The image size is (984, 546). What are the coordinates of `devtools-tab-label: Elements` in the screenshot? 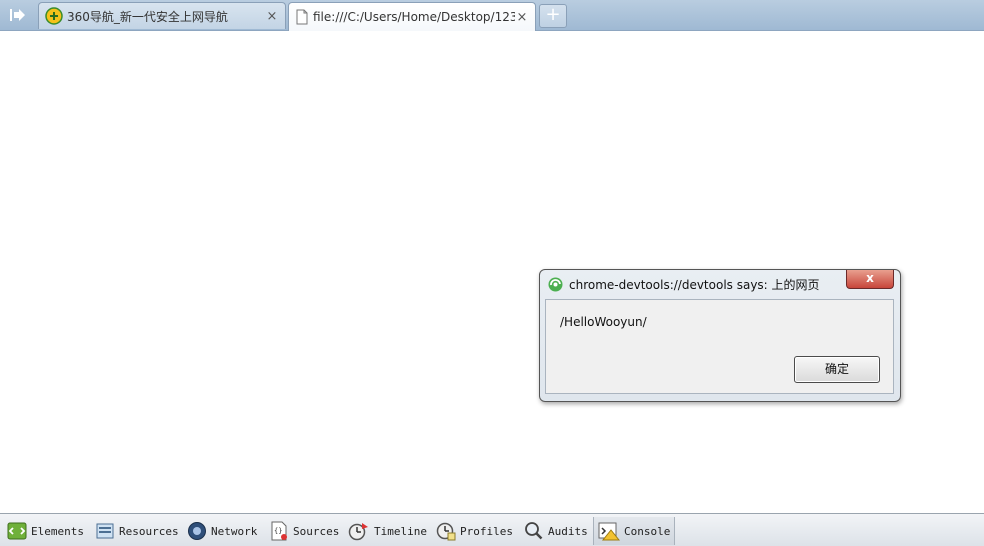 It's located at (57, 531).